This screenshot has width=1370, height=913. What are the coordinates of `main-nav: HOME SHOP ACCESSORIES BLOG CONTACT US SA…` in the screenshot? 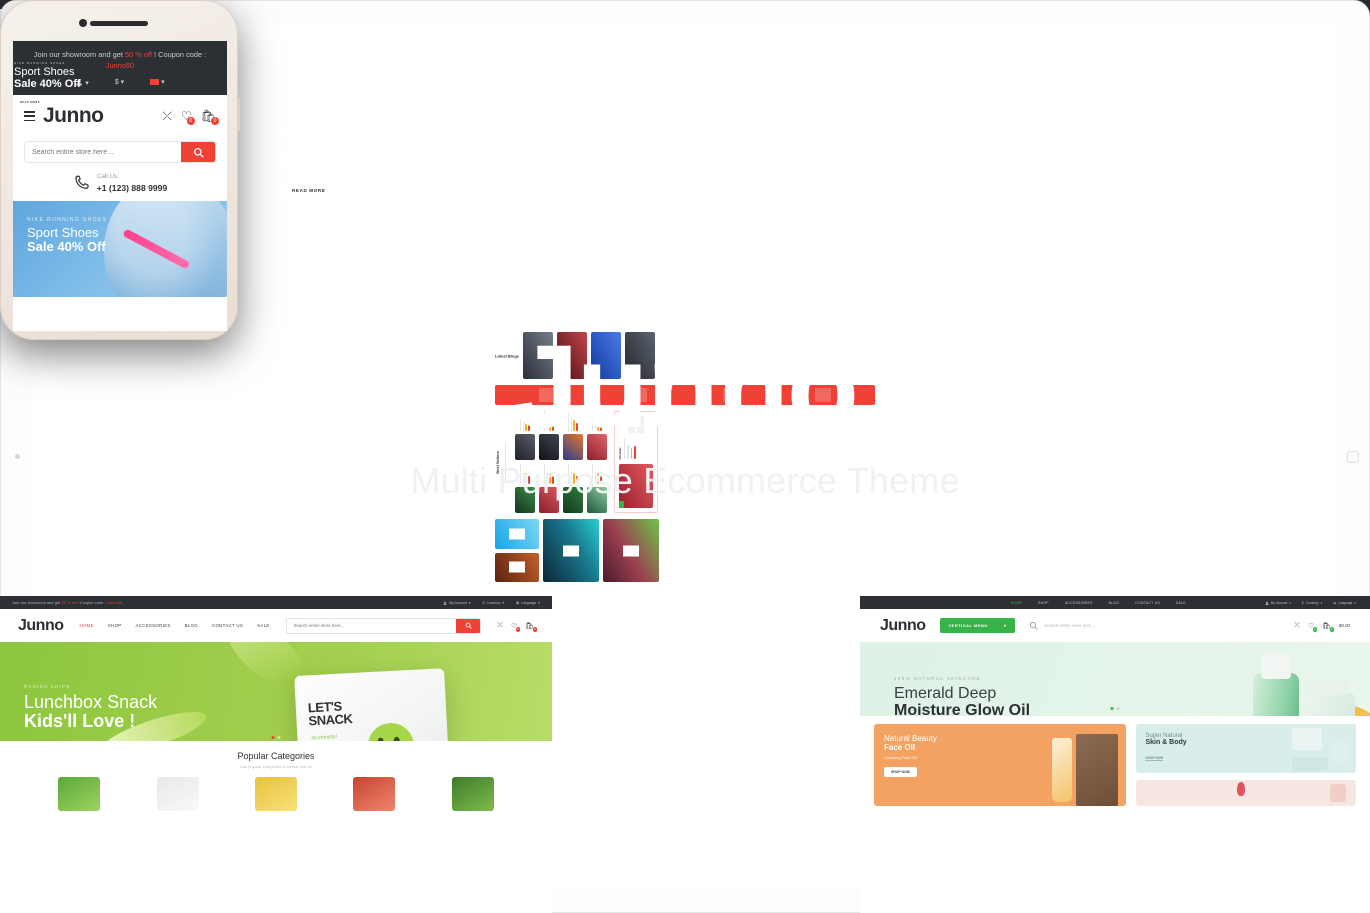 It's located at (1098, 603).